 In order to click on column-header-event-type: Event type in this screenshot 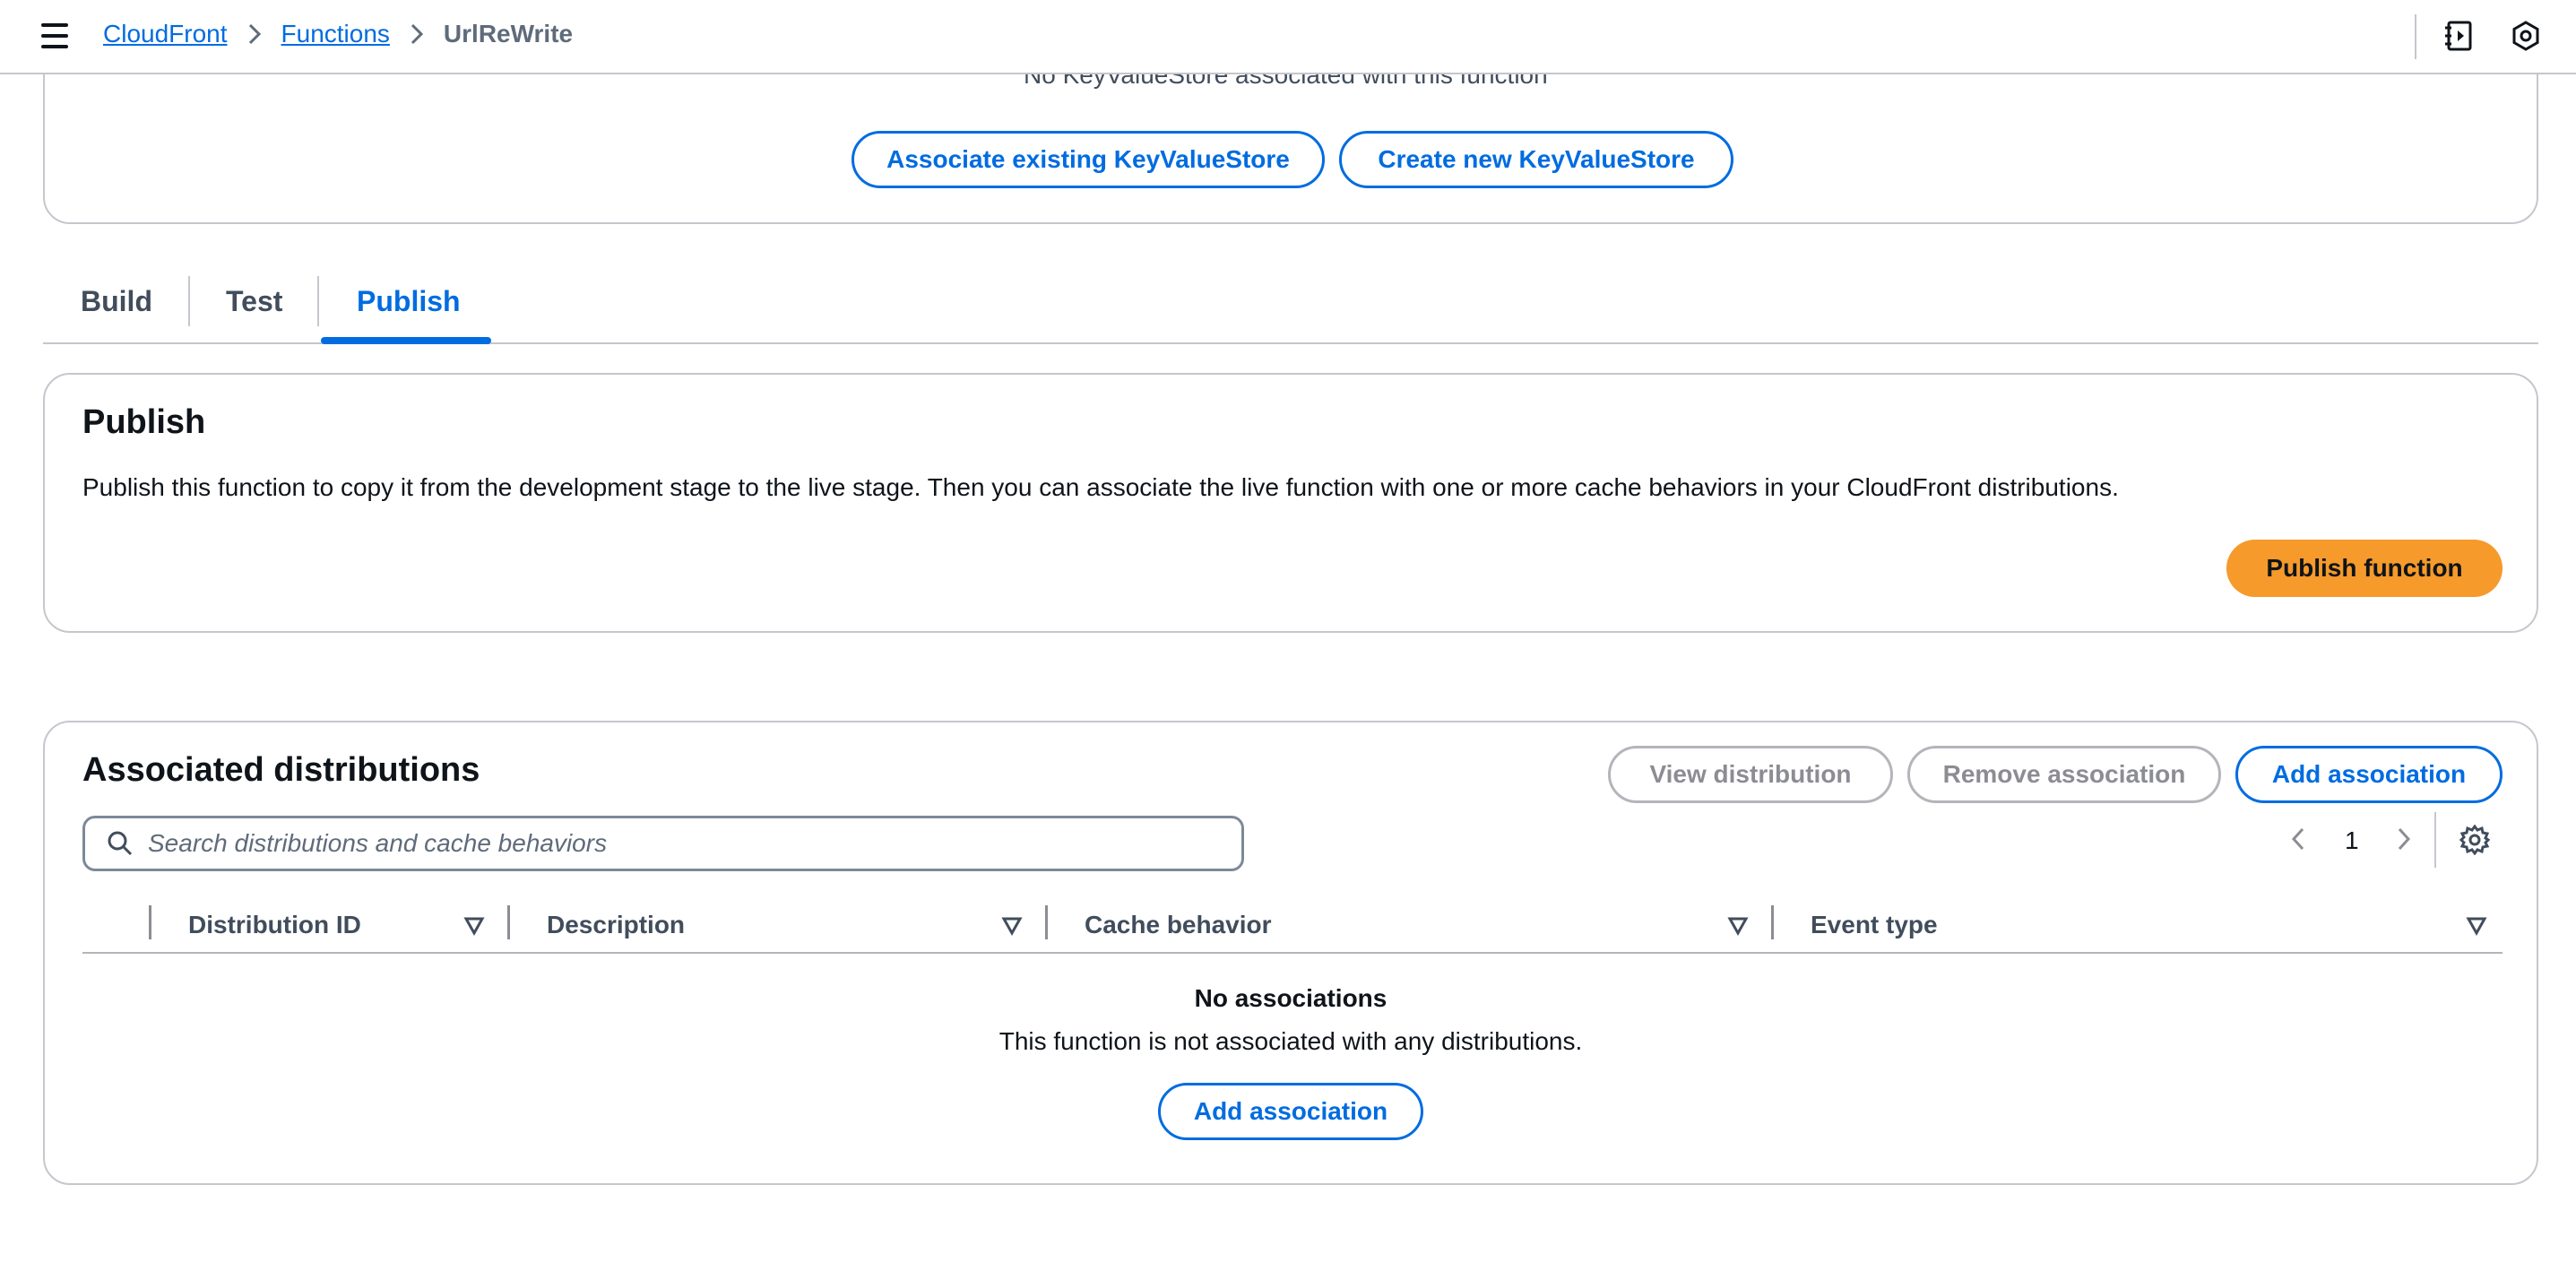, I will do `click(1874, 925)`.